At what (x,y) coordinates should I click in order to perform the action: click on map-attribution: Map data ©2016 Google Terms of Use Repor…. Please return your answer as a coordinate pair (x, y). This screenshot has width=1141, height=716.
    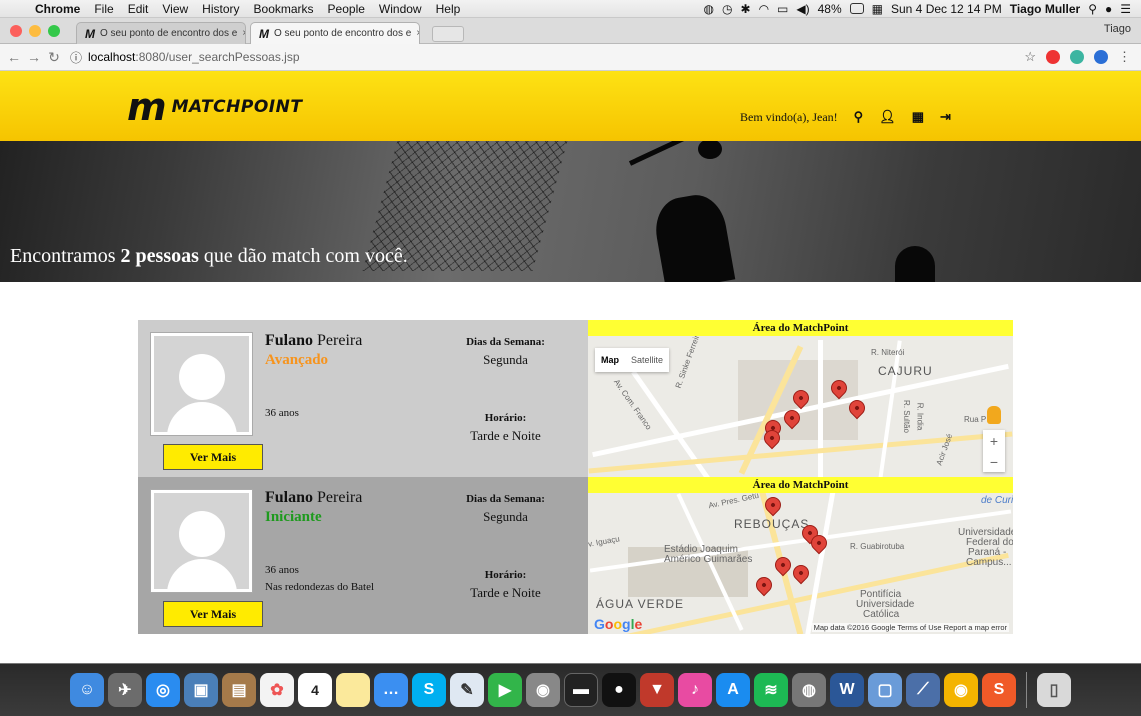
    Looking at the image, I should click on (910, 627).